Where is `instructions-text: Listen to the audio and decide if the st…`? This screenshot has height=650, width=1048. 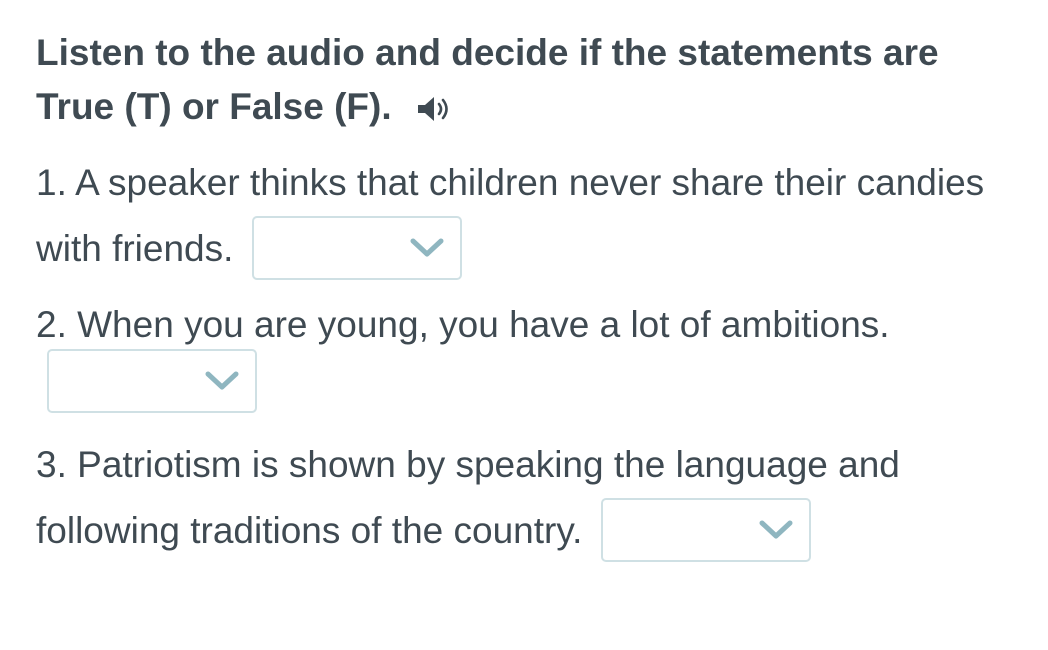 instructions-text: Listen to the audio and decide if the st… is located at coordinates (487, 79).